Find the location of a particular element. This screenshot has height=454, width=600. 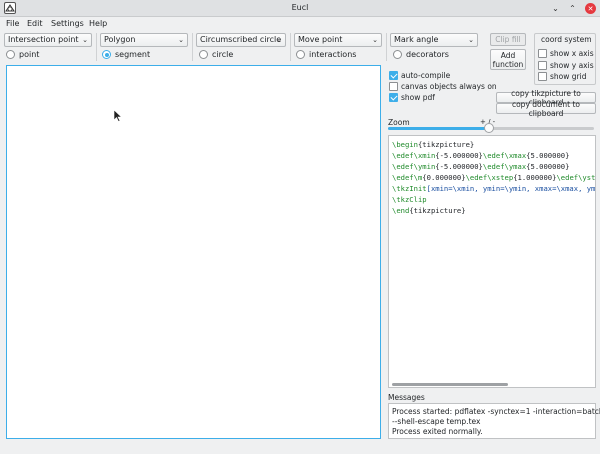

circumscribed-circle-combo: Circumscribed circle ⌄ is located at coordinates (241, 40).